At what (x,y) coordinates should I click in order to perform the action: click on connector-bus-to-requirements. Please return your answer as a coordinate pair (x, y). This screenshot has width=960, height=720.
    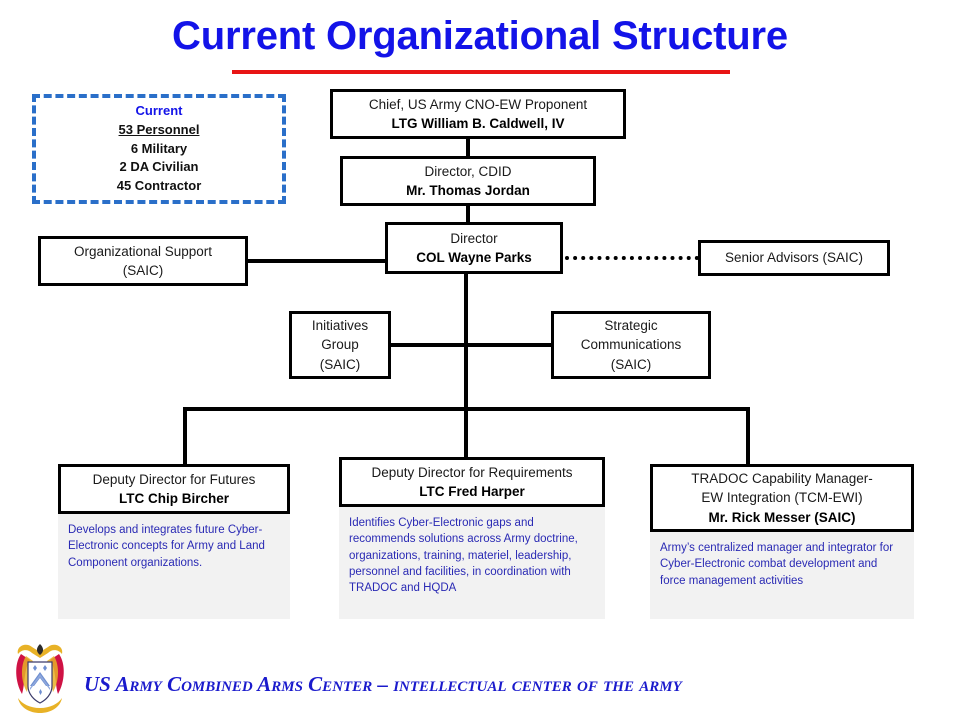
    Looking at the image, I should click on (466, 432).